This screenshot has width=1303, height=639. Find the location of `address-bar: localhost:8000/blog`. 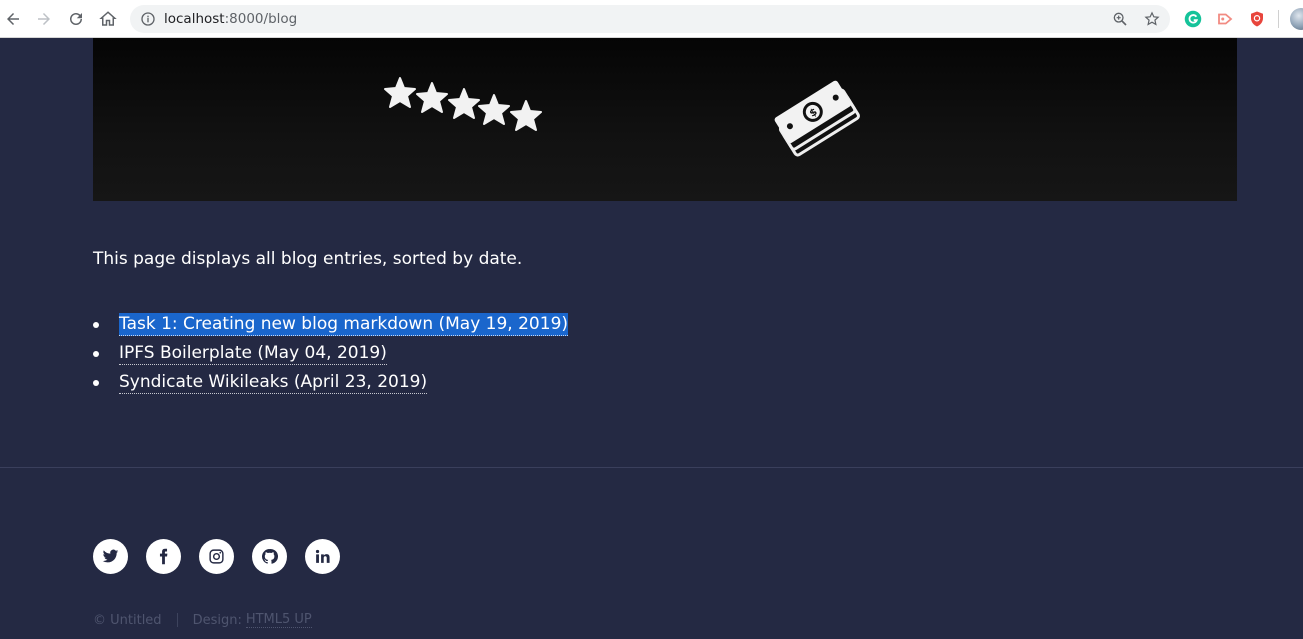

address-bar: localhost:8000/blog is located at coordinates (650, 19).